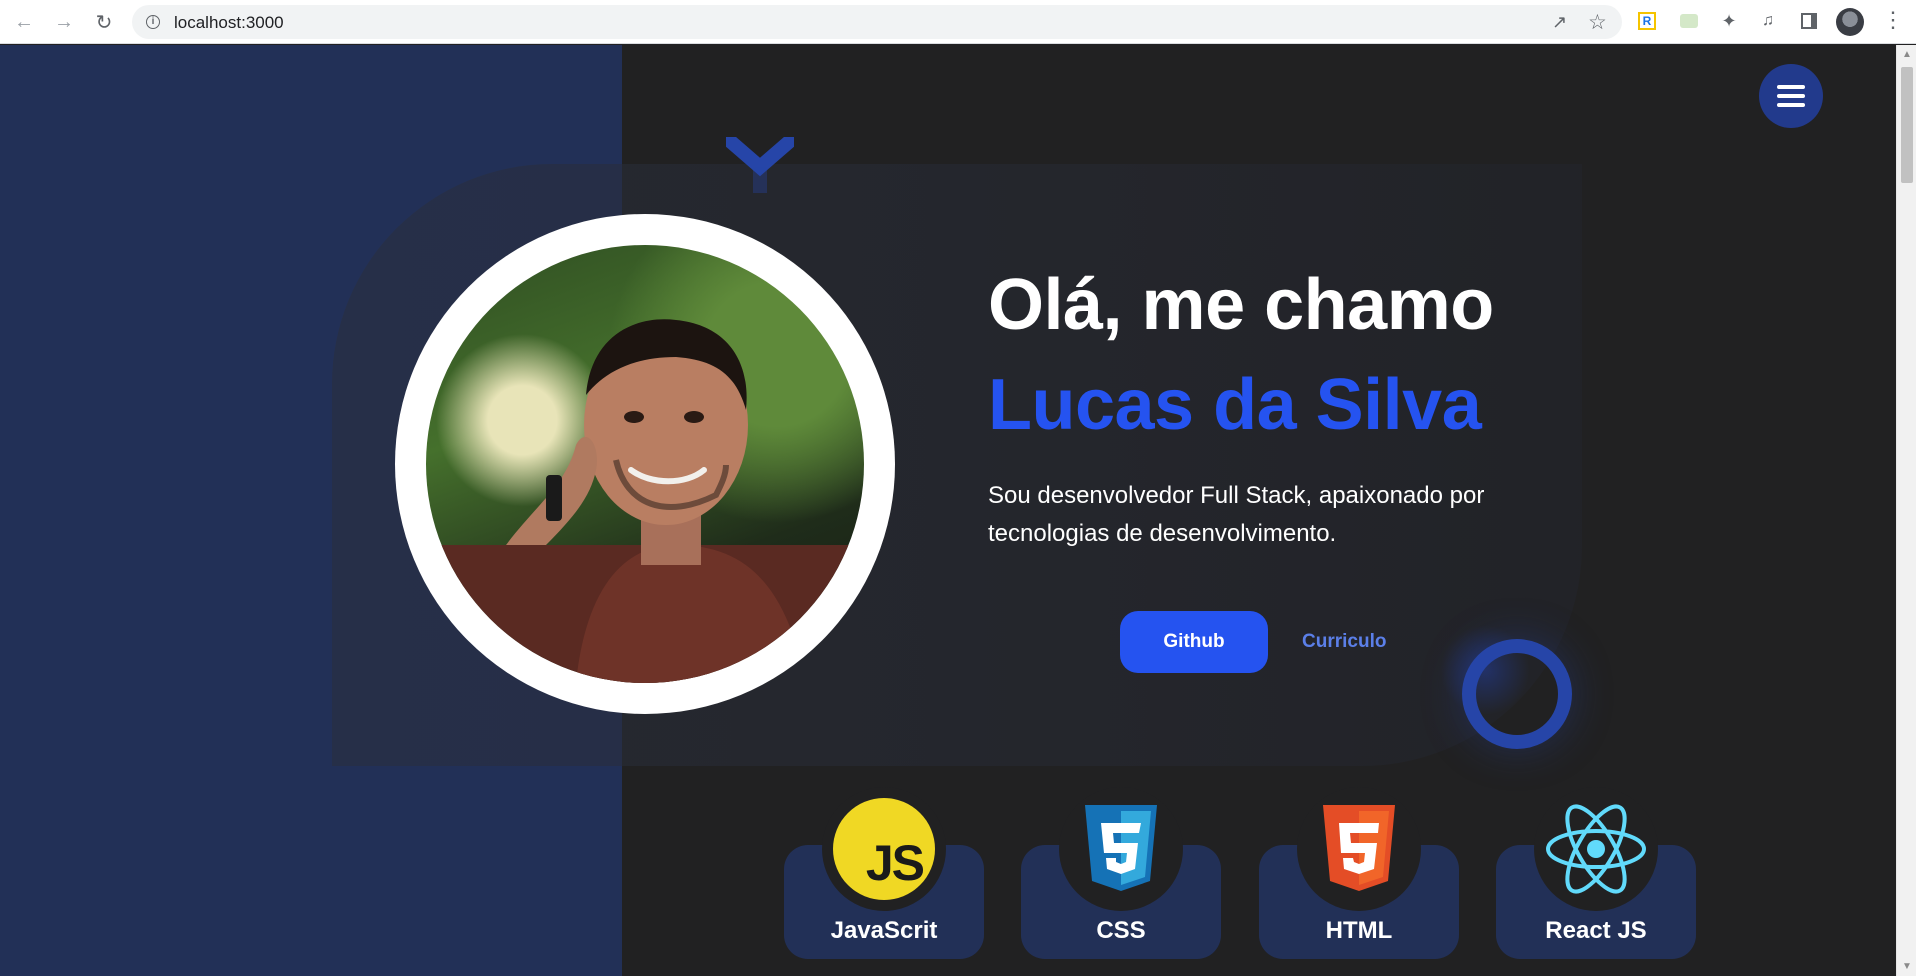  I want to click on forward-arrow-icon: →, so click(64, 22).